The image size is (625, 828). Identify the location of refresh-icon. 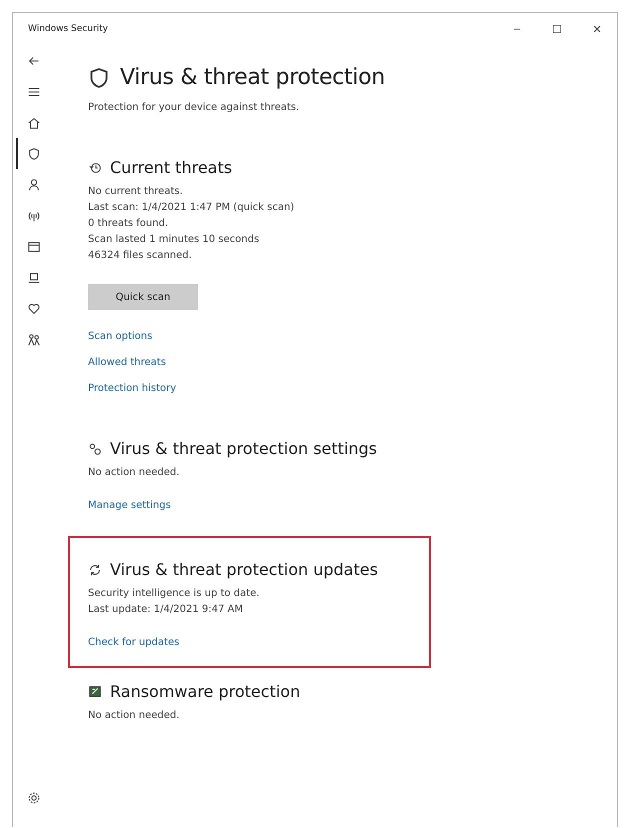
(95, 569).